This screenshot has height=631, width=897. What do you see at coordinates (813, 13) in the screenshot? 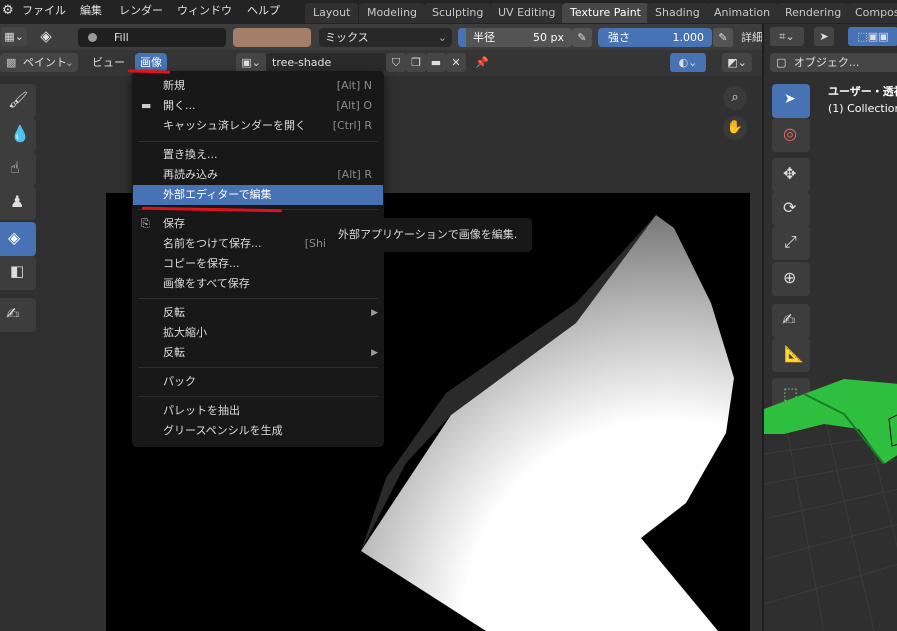
I see `tab-rendering: Rendering` at bounding box center [813, 13].